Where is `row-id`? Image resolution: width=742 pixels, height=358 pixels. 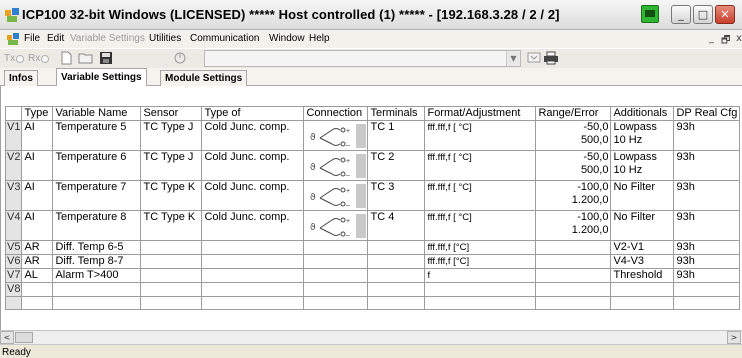 row-id is located at coordinates (13, 303).